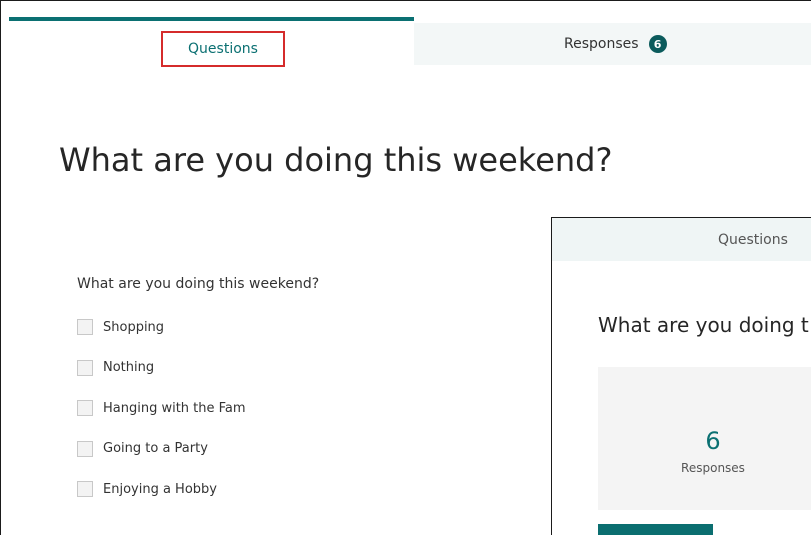 This screenshot has width=812, height=536. What do you see at coordinates (681, 239) in the screenshot?
I see `preview-tab-bar: Questions` at bounding box center [681, 239].